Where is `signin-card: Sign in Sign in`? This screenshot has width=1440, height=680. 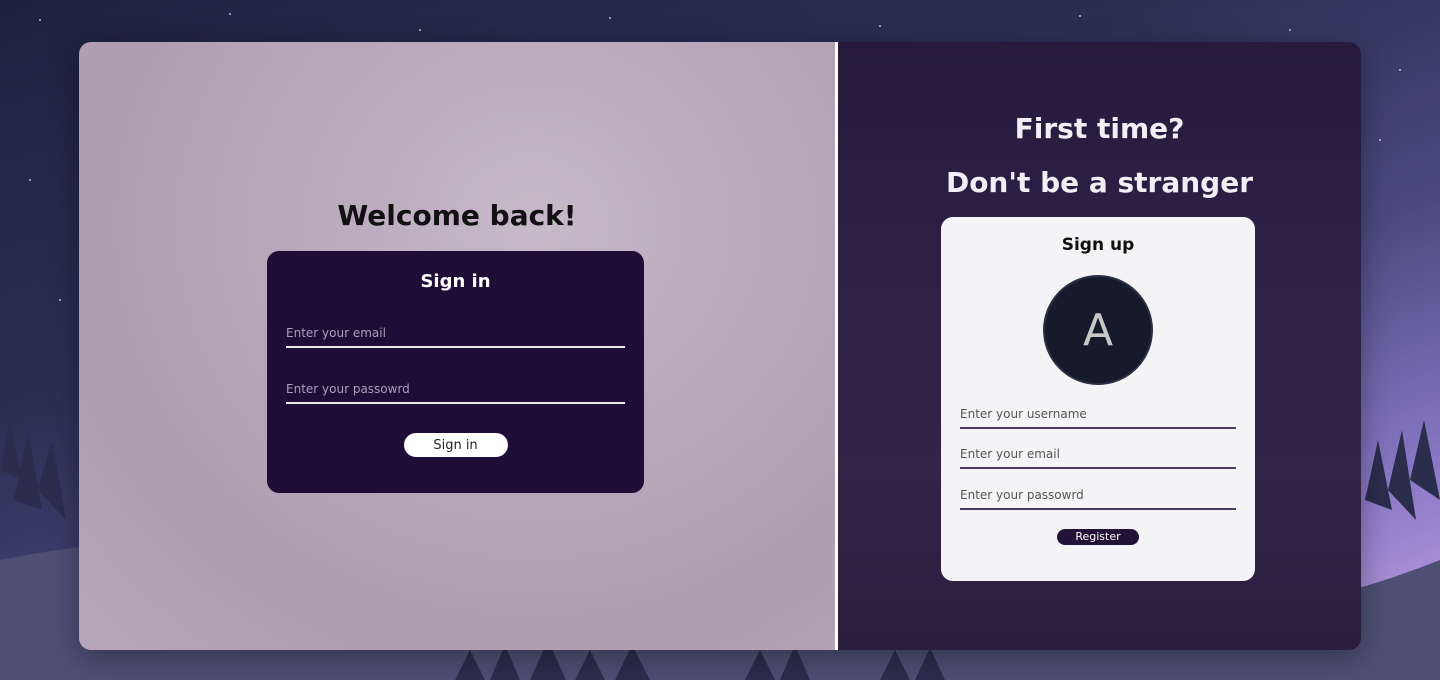
signin-card: Sign in Sign in is located at coordinates (455, 372).